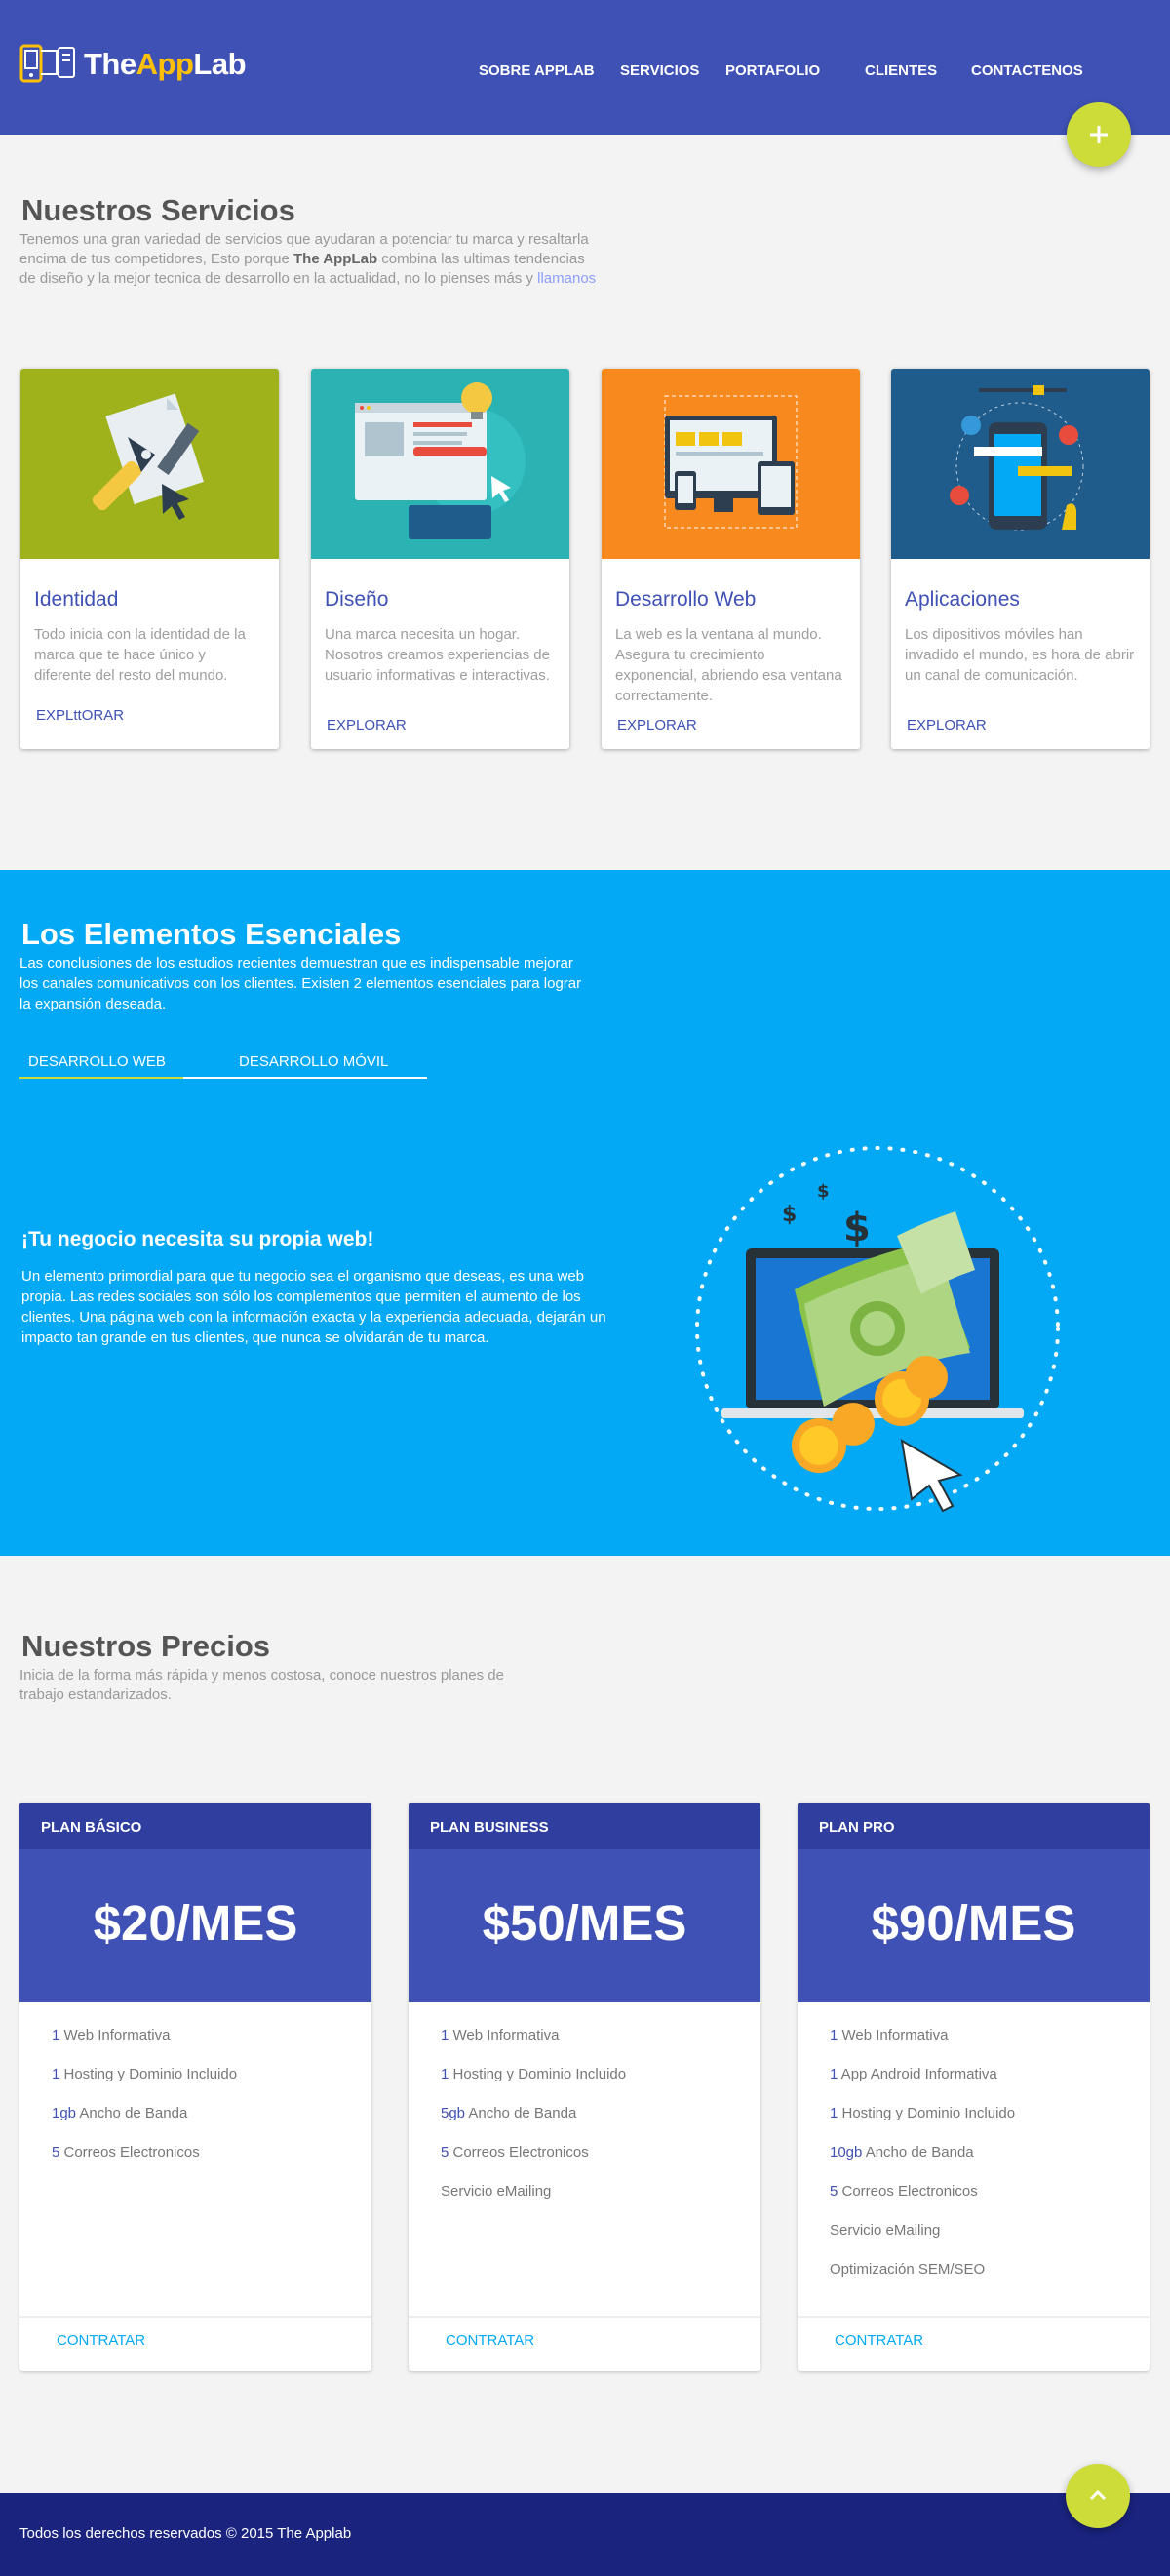  I want to click on pen-tool-icon, so click(149, 464).